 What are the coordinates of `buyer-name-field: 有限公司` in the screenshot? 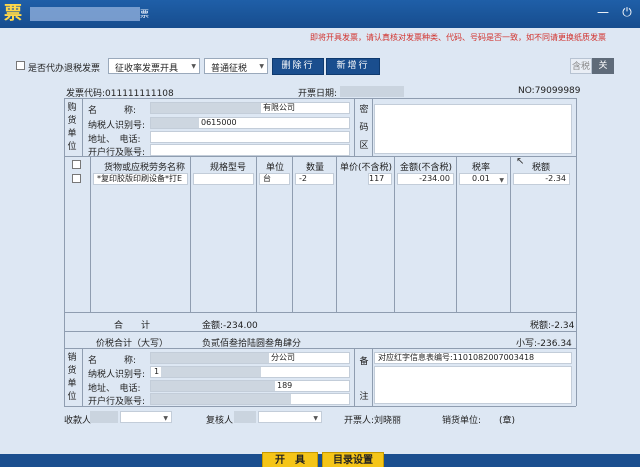 It's located at (250, 108).